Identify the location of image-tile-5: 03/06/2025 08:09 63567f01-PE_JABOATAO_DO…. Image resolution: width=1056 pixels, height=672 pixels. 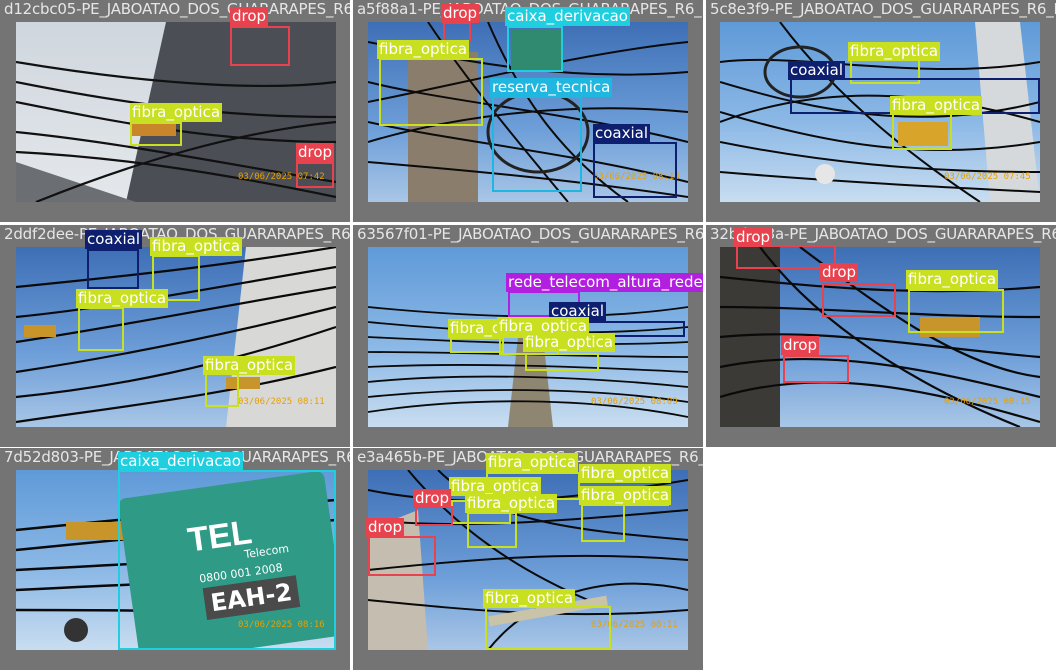
(528, 336).